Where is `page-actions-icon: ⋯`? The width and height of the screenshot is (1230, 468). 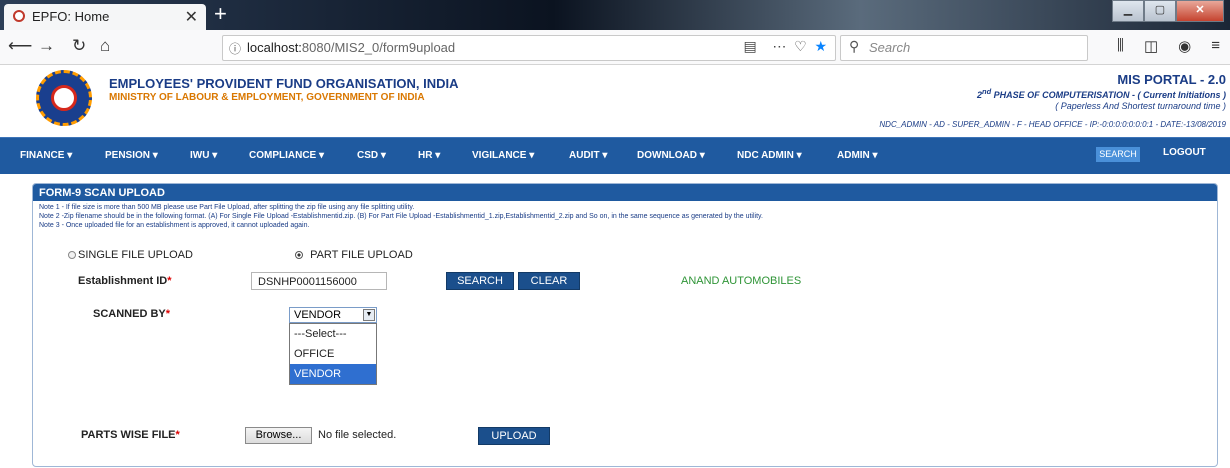 page-actions-icon: ⋯ is located at coordinates (779, 46).